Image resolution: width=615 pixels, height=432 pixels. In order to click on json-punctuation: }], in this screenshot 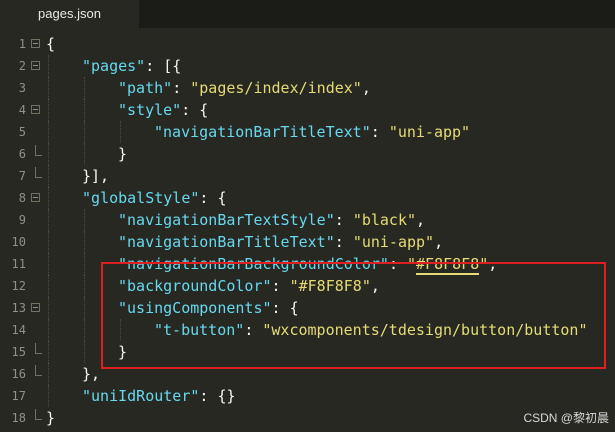, I will do `click(96, 176)`.